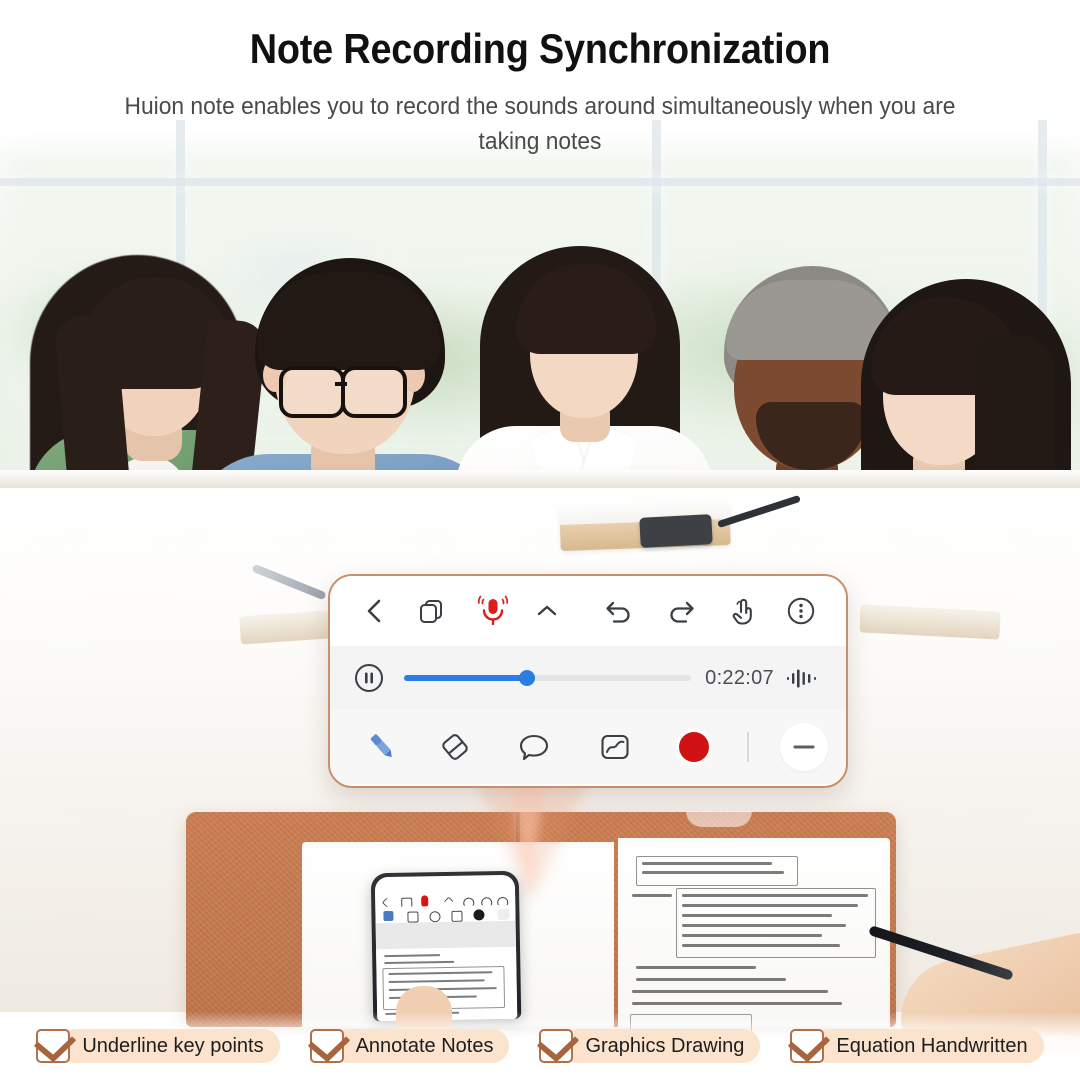 Image resolution: width=1080 pixels, height=1080 pixels. I want to click on note-app-toolbar-panel: 0:22:07, so click(588, 681).